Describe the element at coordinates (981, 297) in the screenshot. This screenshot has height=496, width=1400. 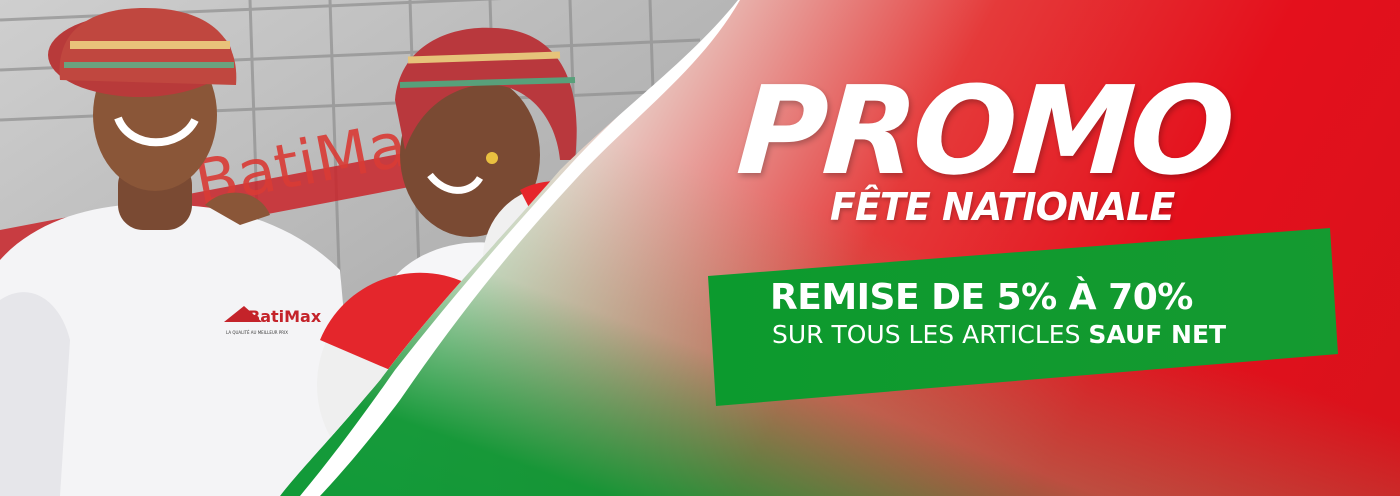
I see `discount-line: REMISE DE 5% À 70%` at that location.